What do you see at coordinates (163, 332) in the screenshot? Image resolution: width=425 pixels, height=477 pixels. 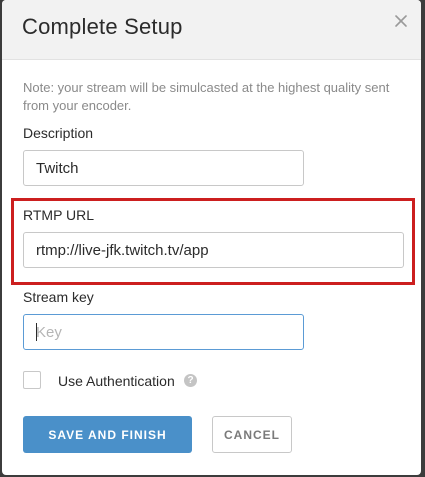 I see `stream-key-field` at bounding box center [163, 332].